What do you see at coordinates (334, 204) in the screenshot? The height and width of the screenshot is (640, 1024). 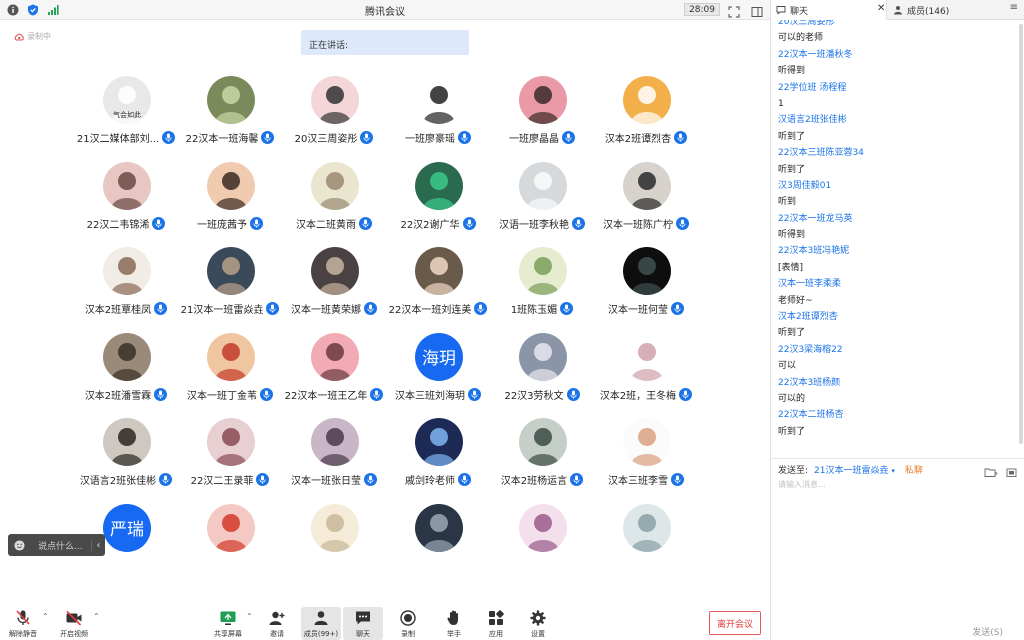 I see `participant-tile: 汉本二班黄雨` at bounding box center [334, 204].